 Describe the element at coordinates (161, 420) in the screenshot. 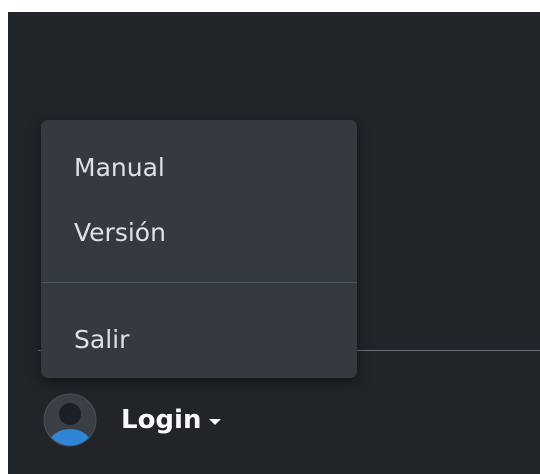

I see `login-label: Login` at that location.